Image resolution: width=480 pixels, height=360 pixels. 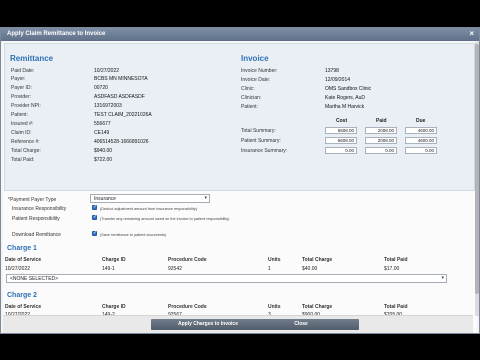 What do you see at coordinates (259, 71) in the screenshot?
I see `inv-label-number: Invoice Number:` at bounding box center [259, 71].